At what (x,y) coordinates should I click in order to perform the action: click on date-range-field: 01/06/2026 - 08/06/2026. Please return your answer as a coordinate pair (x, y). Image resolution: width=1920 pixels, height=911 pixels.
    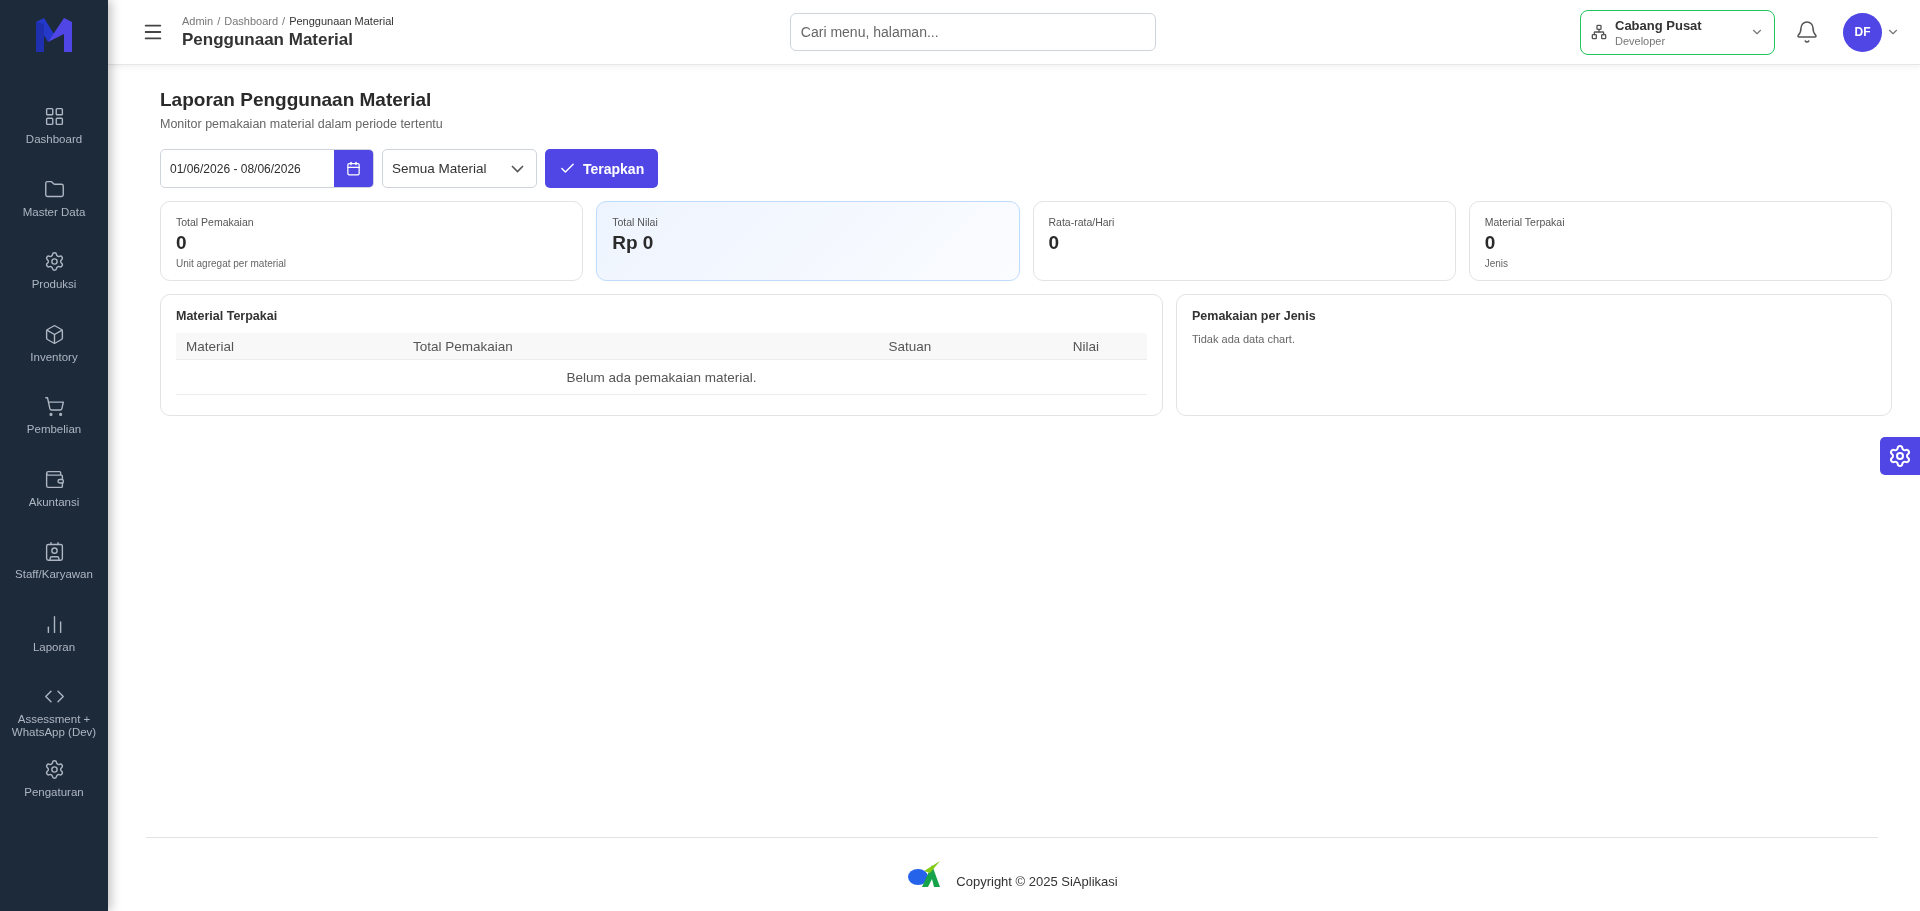
    Looking at the image, I should click on (267, 168).